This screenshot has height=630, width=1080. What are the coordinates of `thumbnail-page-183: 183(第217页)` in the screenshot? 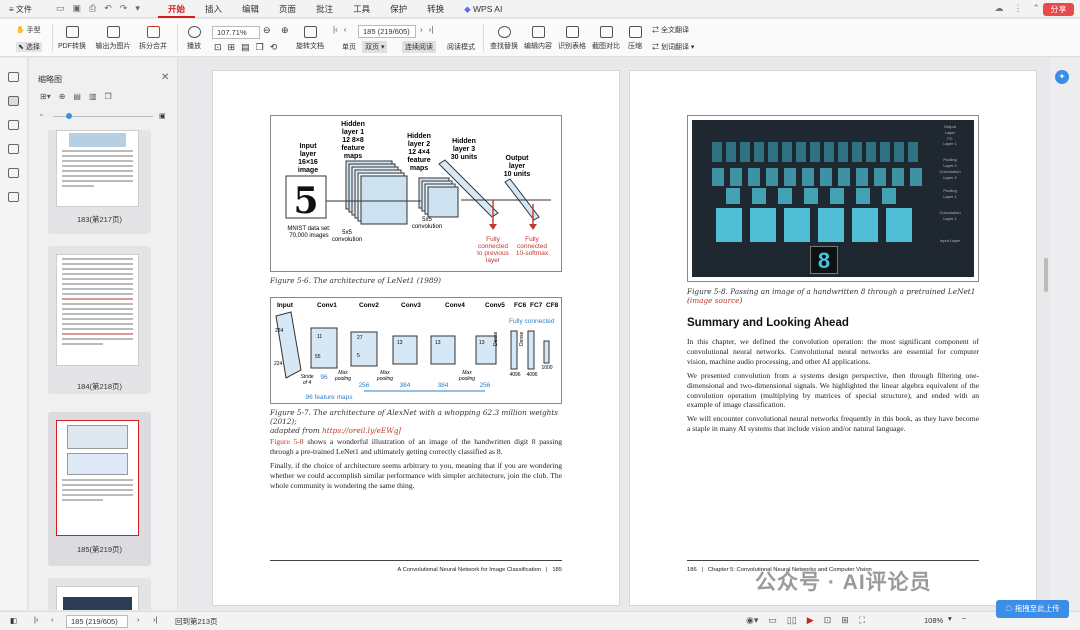 It's located at (99, 182).